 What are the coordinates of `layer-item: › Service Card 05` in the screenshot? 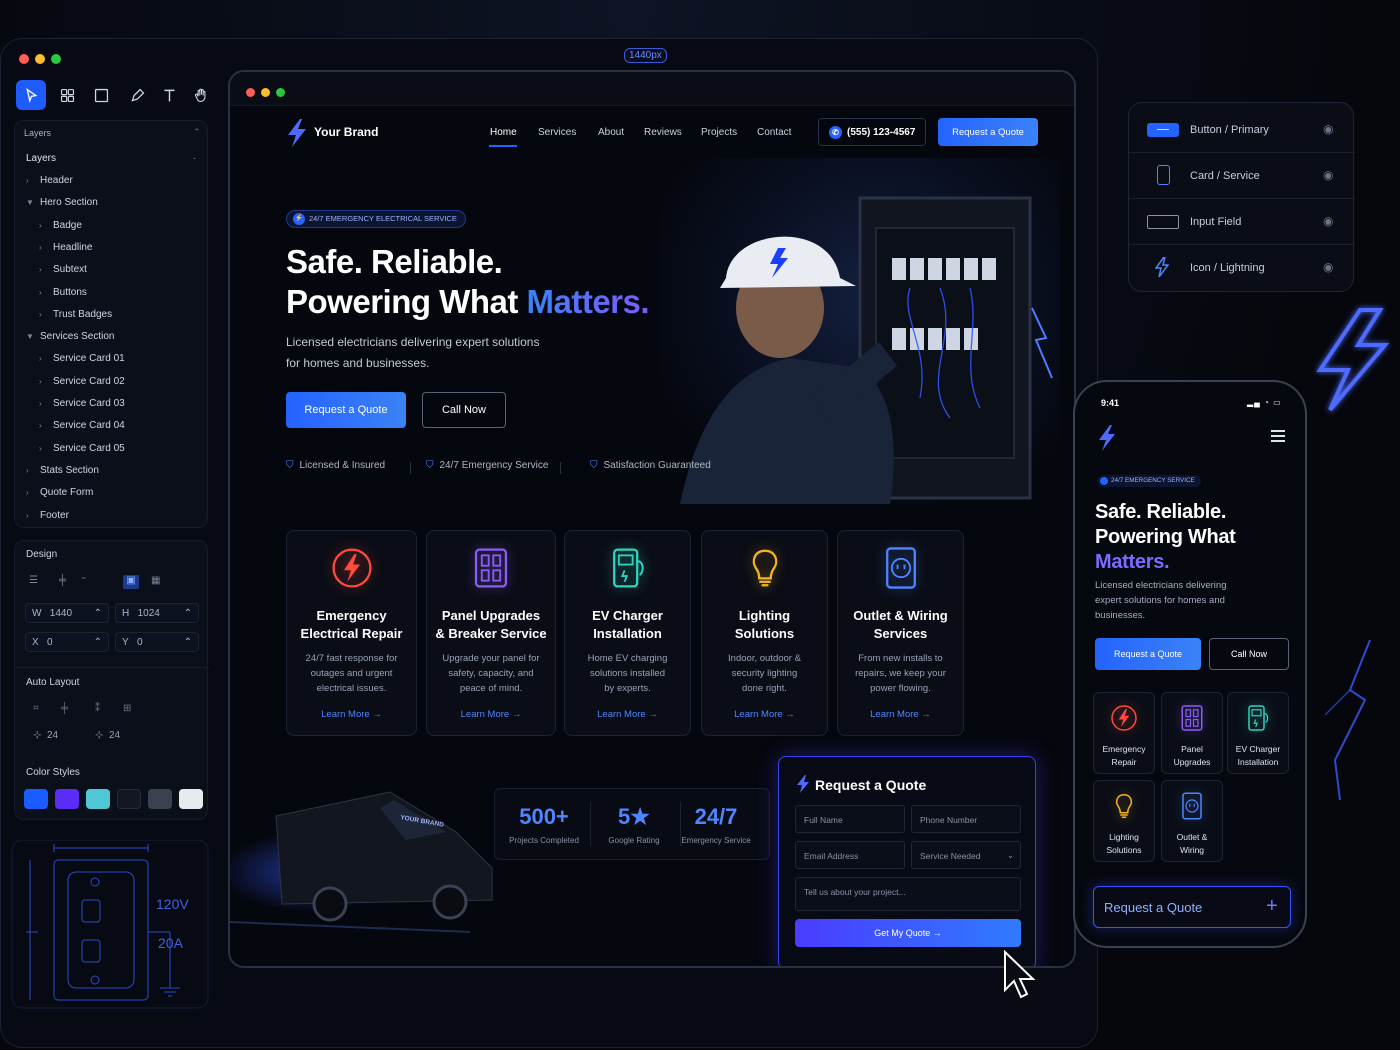 It's located at (82, 448).